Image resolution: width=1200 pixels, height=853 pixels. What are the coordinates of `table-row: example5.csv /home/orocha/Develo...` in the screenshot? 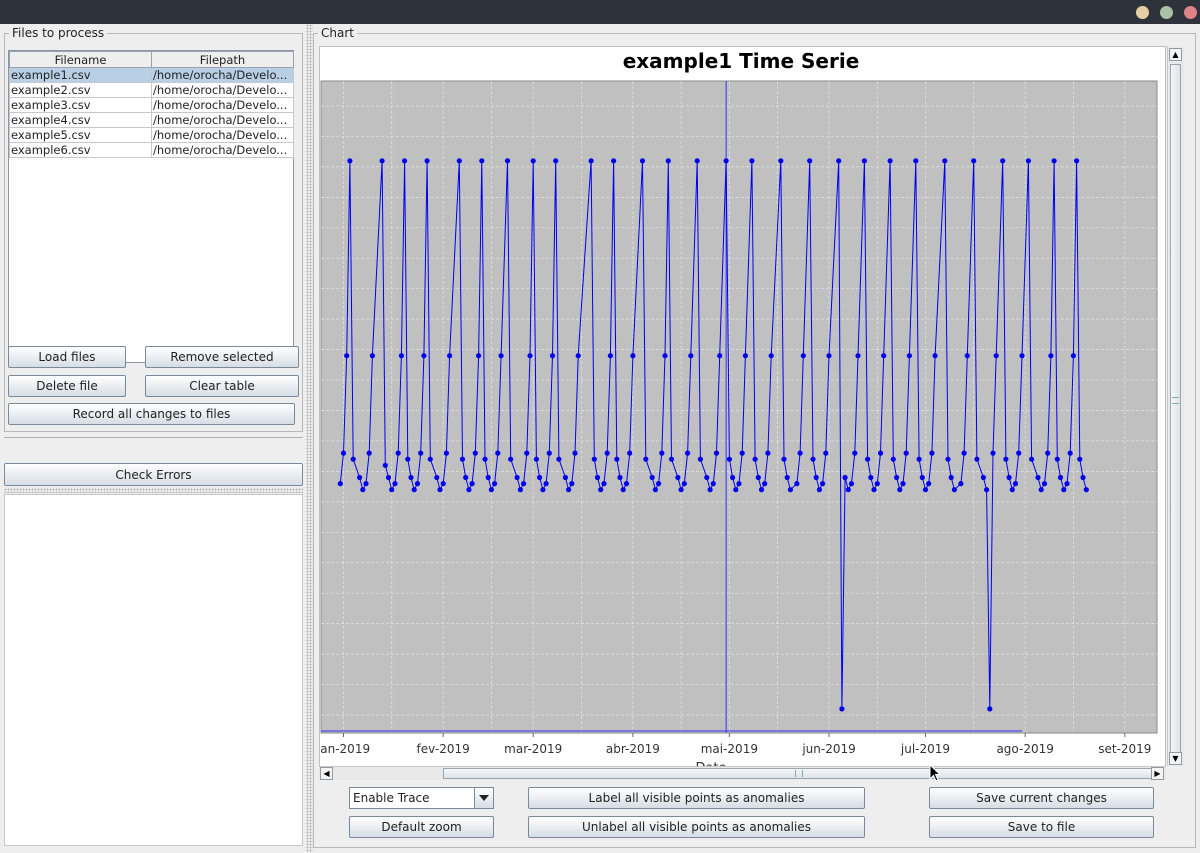 It's located at (151, 135).